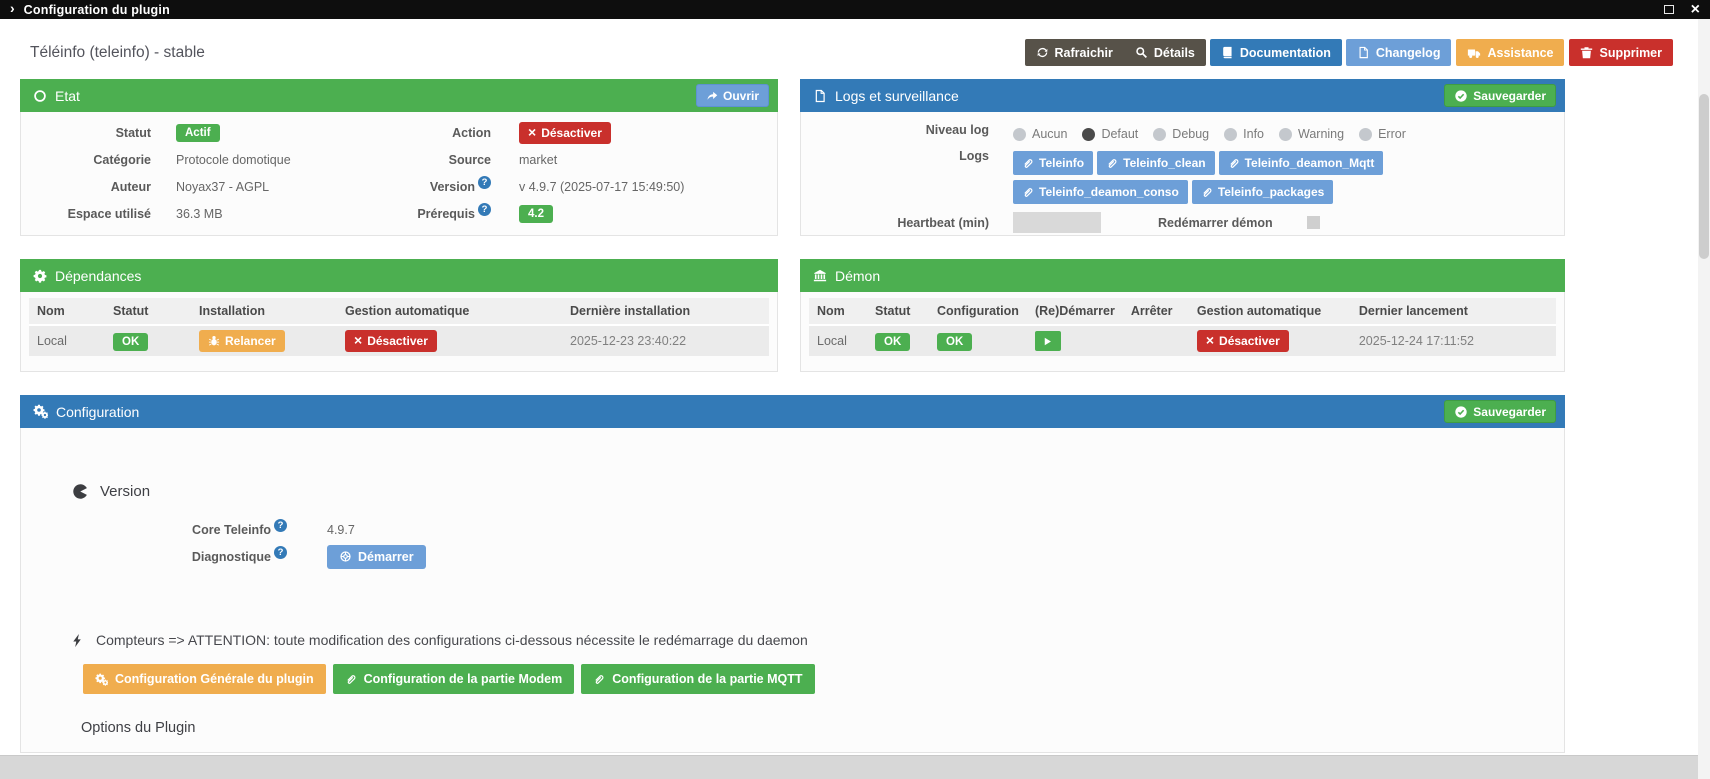 The height and width of the screenshot is (779, 1710). I want to click on col-redemarrer: (Re)Démarrer, so click(1074, 312).